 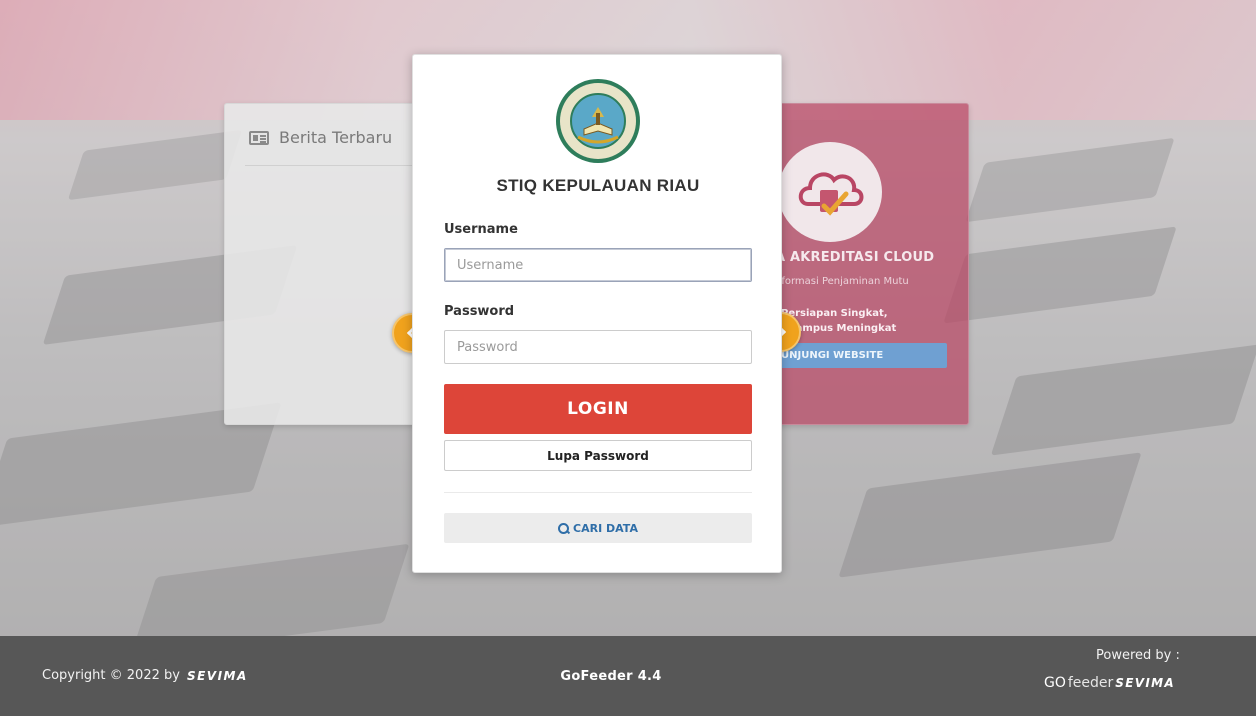 I want to click on forgot-password-button: Lupa Password, so click(x=598, y=455).